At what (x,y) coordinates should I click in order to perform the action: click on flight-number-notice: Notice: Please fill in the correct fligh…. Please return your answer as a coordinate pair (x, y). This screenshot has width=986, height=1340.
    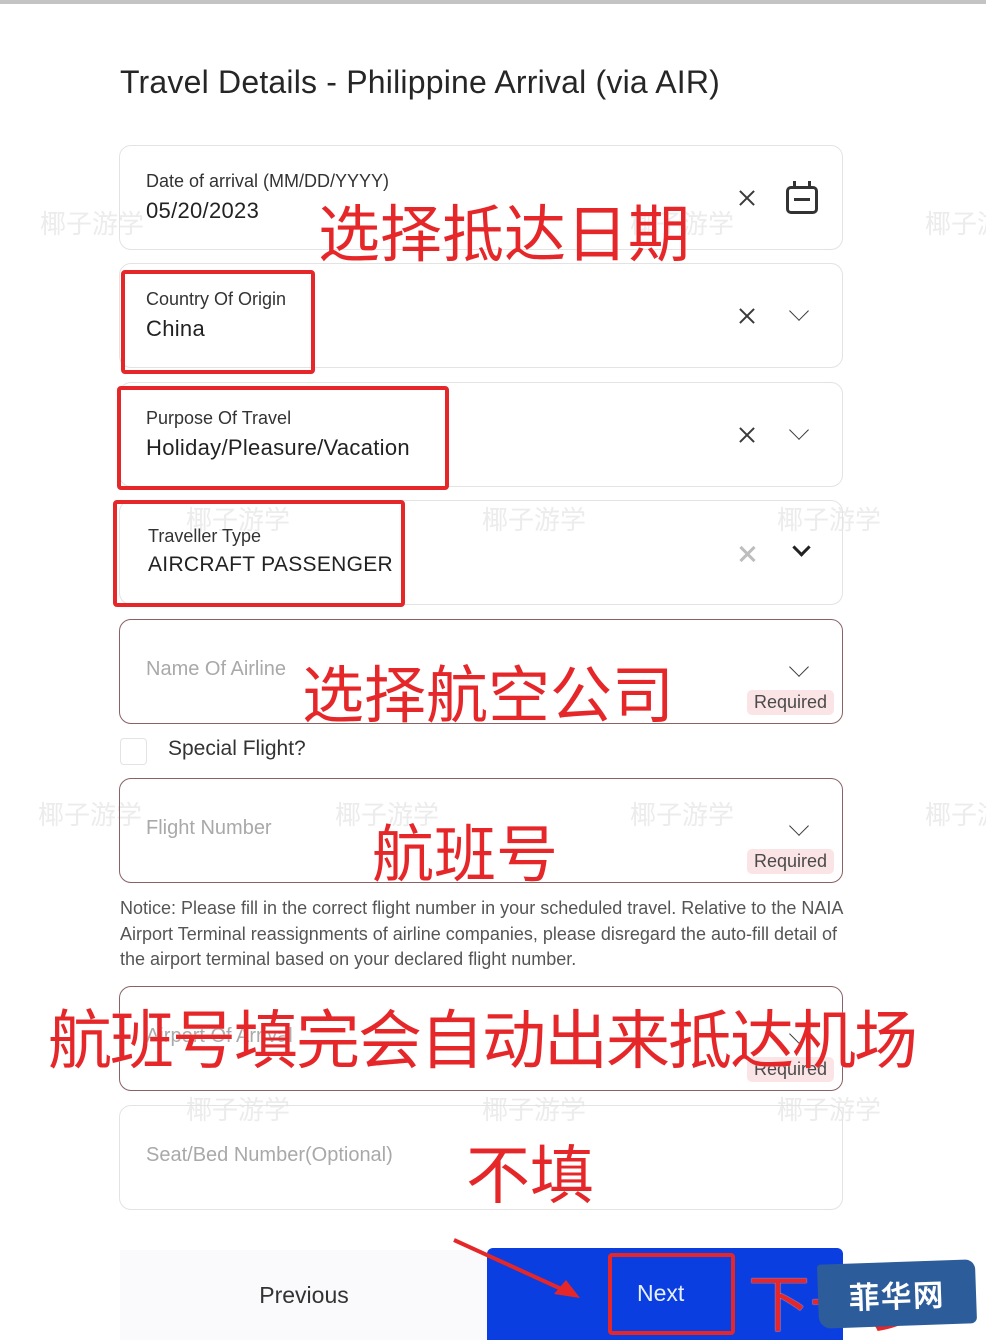
    Looking at the image, I should click on (481, 933).